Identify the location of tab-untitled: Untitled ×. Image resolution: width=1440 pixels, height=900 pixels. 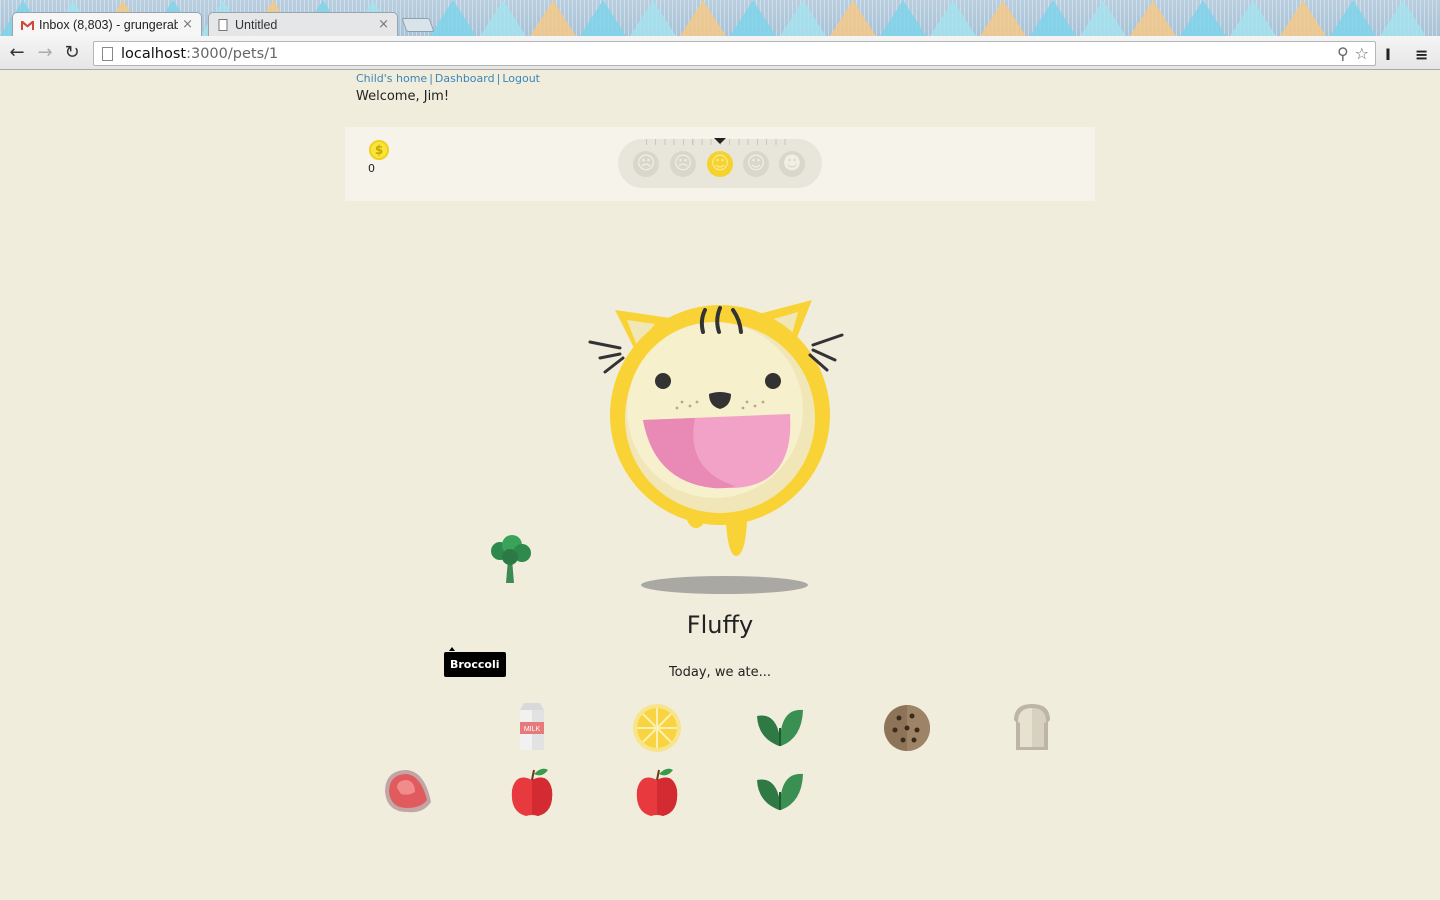
(303, 24).